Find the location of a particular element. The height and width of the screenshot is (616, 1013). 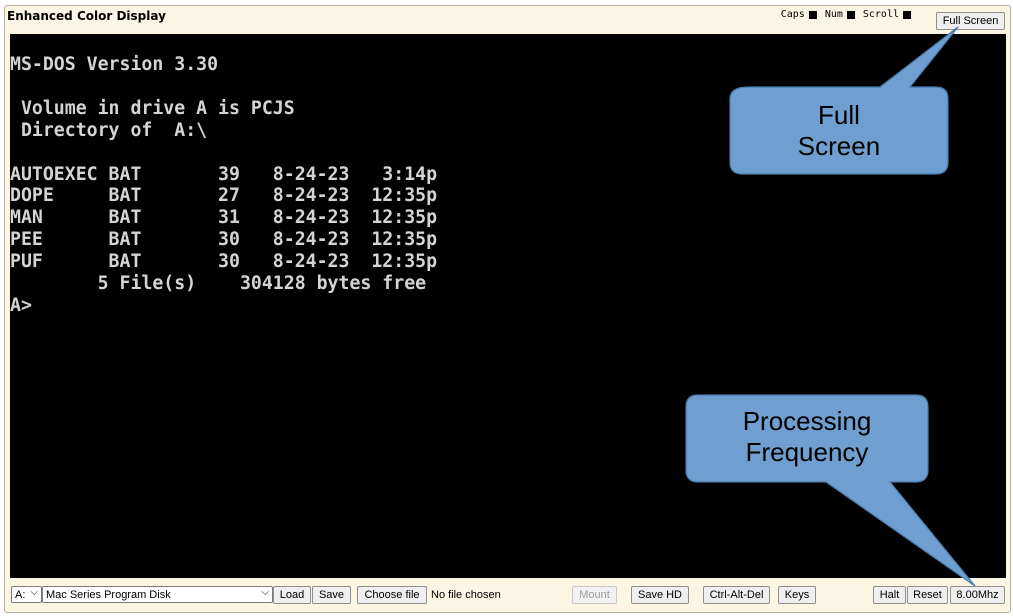

full-screen-callout-line2: Screen is located at coordinates (839, 146).